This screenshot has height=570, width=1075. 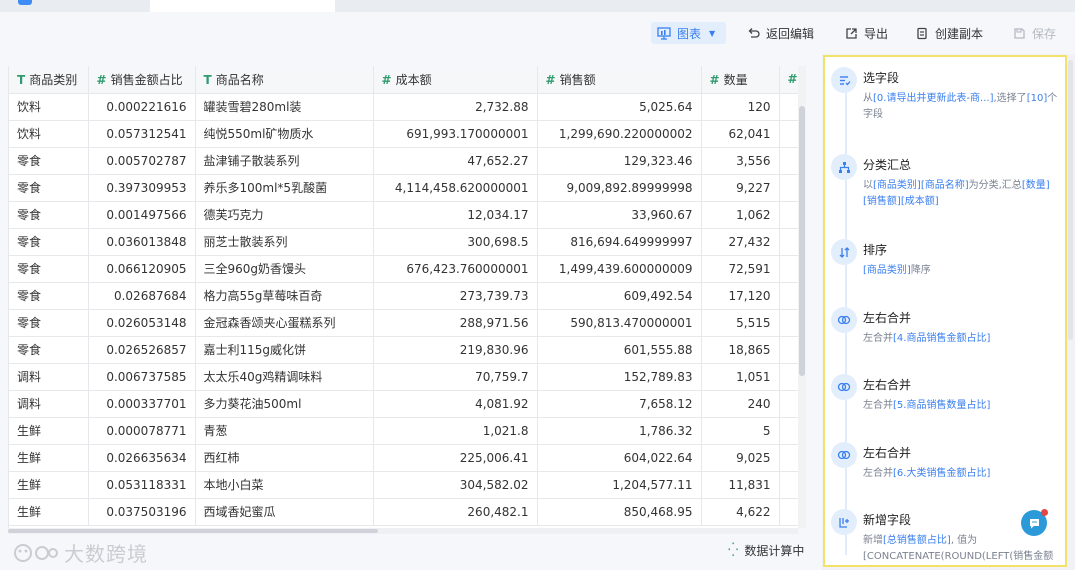 What do you see at coordinates (788, 80) in the screenshot?
I see `column-header: #` at bounding box center [788, 80].